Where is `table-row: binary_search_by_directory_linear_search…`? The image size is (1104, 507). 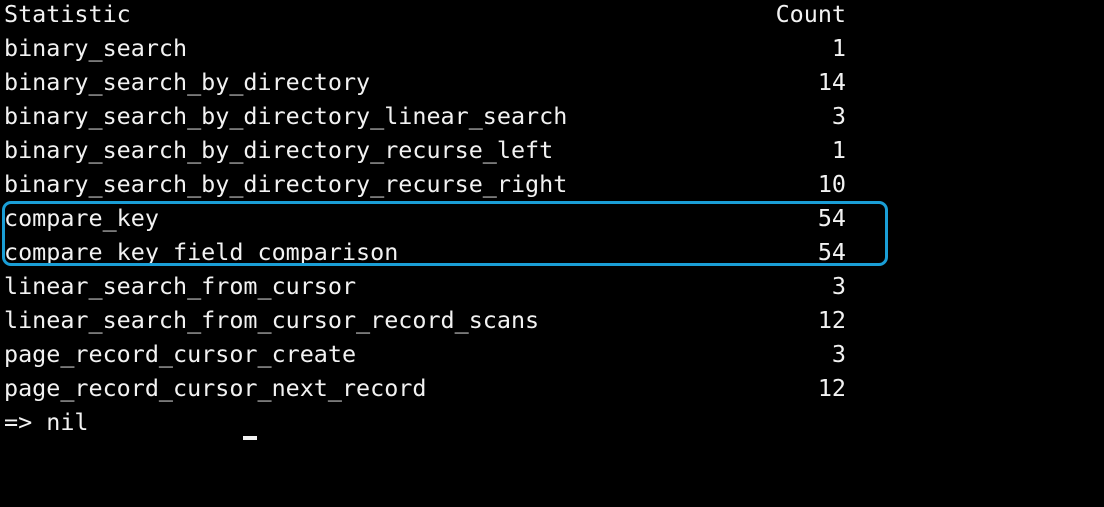 table-row: binary_search_by_directory_linear_search… is located at coordinates (425, 116).